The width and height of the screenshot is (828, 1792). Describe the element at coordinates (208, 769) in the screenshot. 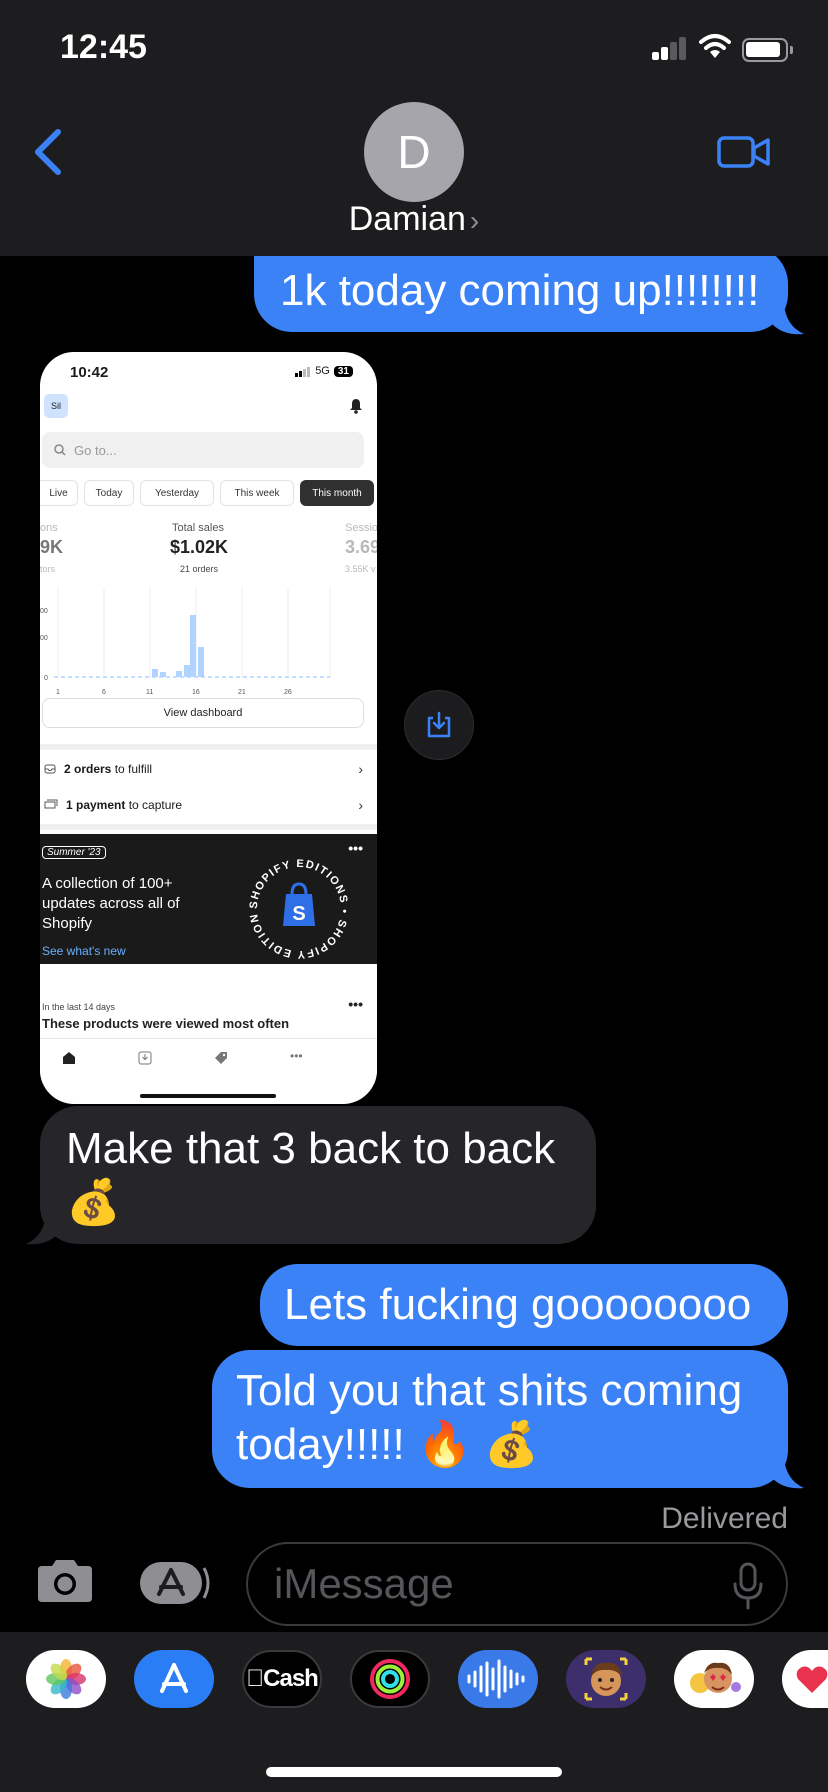

I see `orders-to-fulfill-row: 2 orders to fulfill ›` at that location.